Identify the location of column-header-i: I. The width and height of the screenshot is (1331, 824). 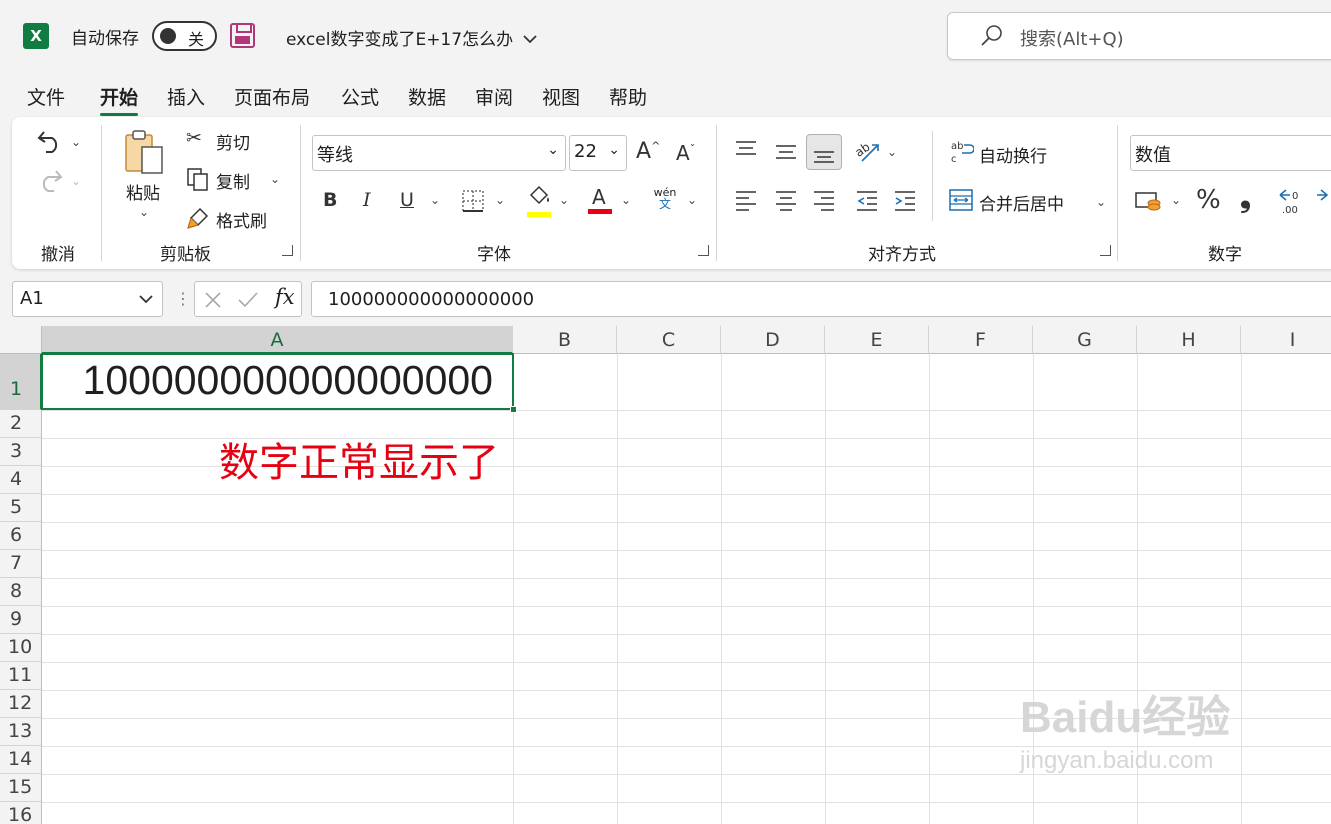
(1286, 340).